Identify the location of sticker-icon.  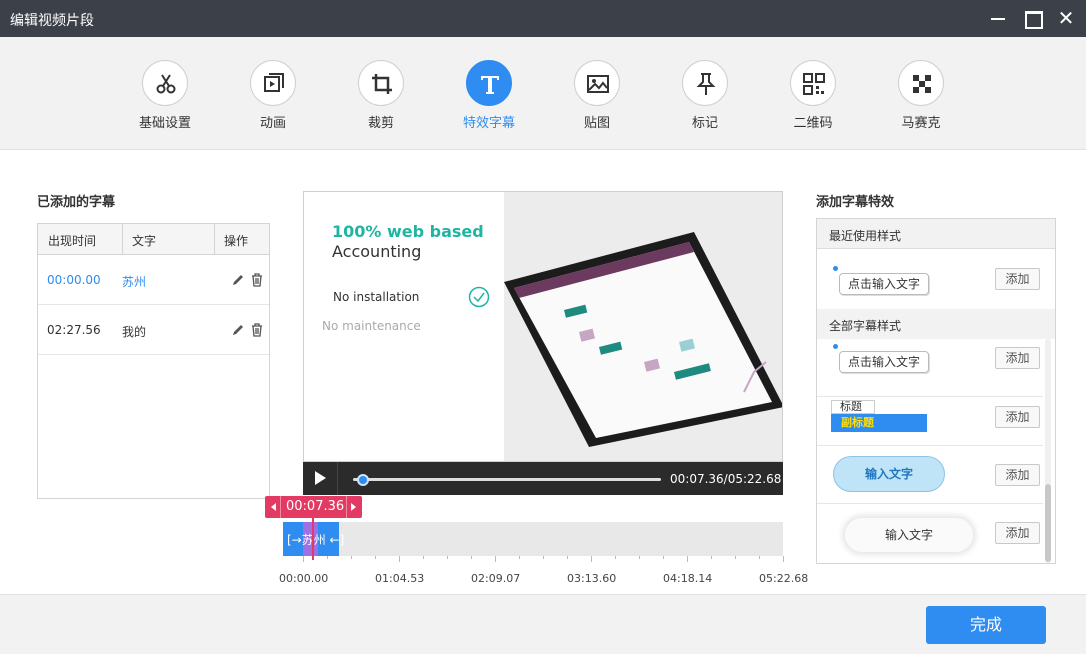
(597, 83).